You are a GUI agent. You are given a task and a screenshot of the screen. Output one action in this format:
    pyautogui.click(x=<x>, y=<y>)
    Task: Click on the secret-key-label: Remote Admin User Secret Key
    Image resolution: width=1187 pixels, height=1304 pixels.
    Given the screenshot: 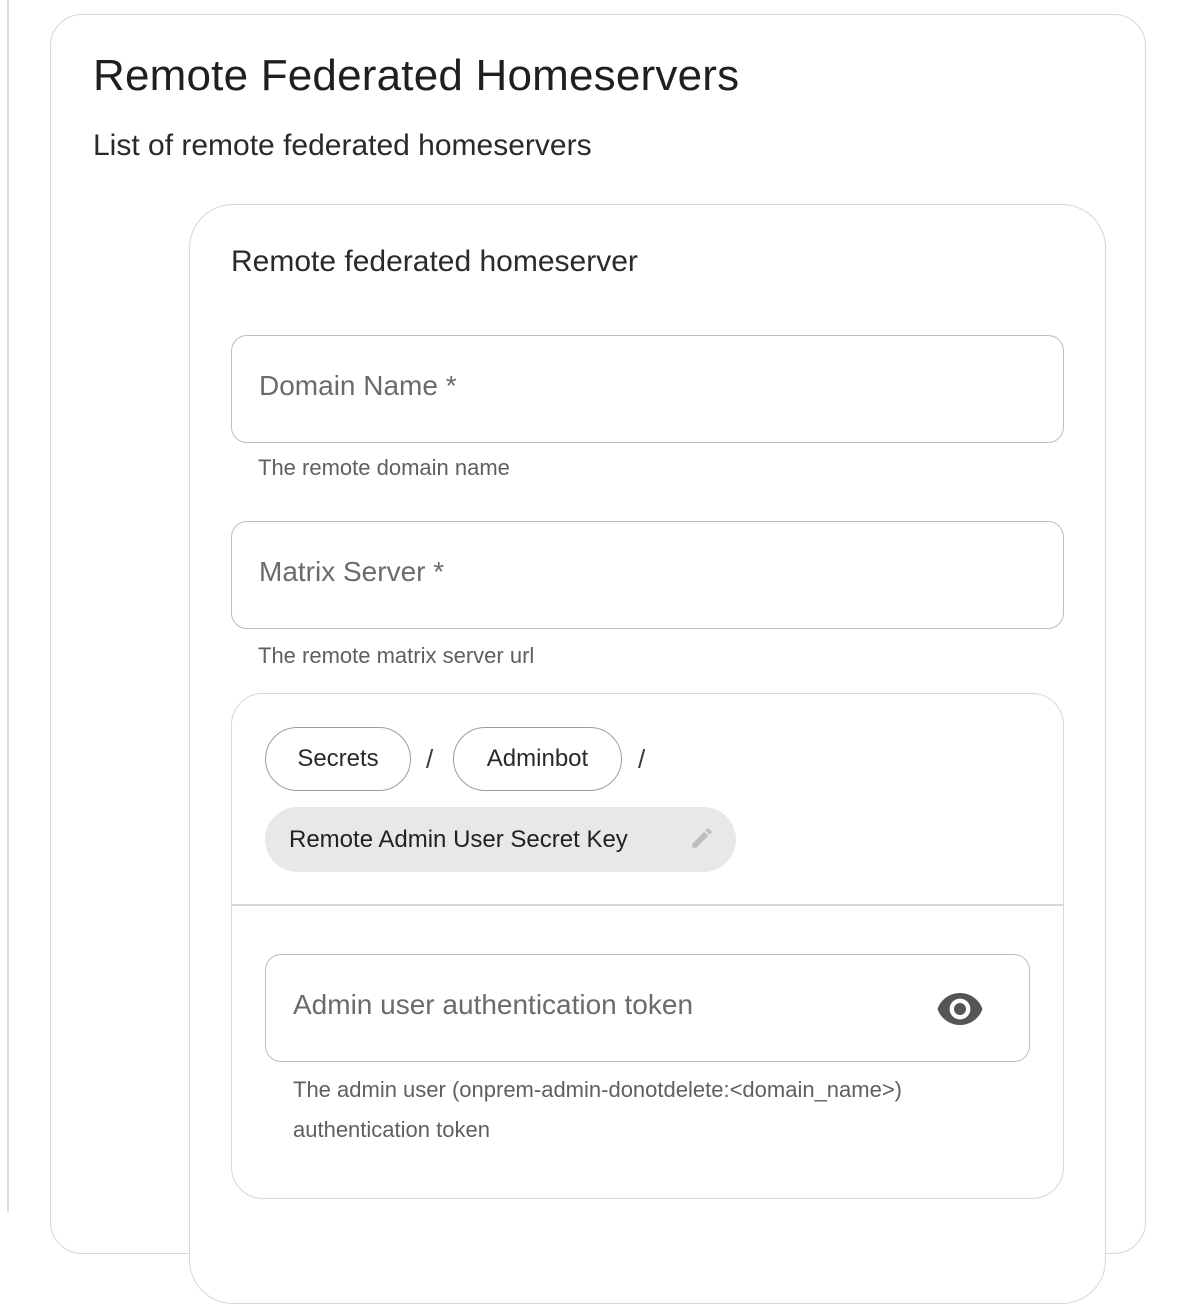 What is the action you would take?
    pyautogui.click(x=458, y=839)
    